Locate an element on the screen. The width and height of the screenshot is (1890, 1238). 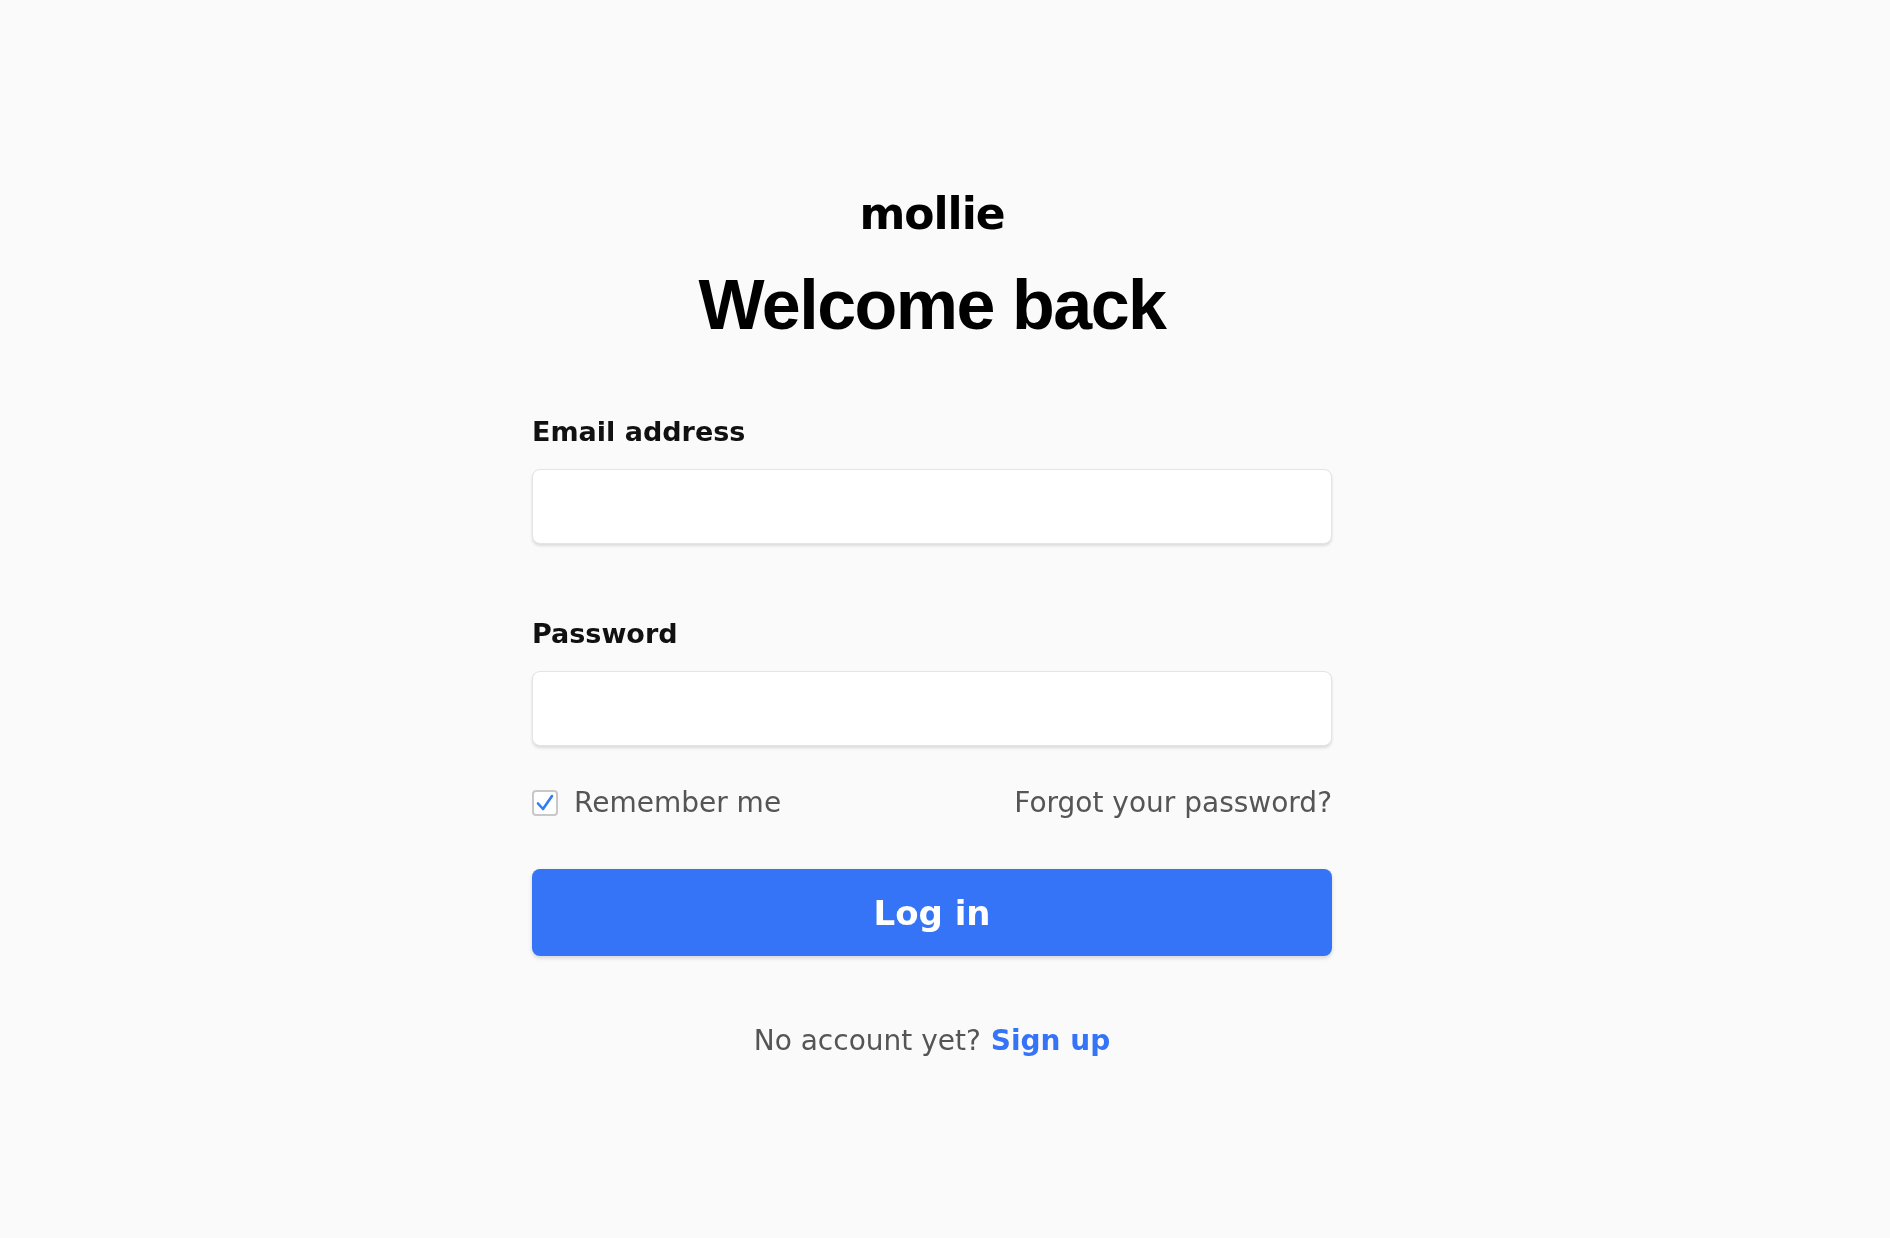
logo: mollie is located at coordinates (932, 214).